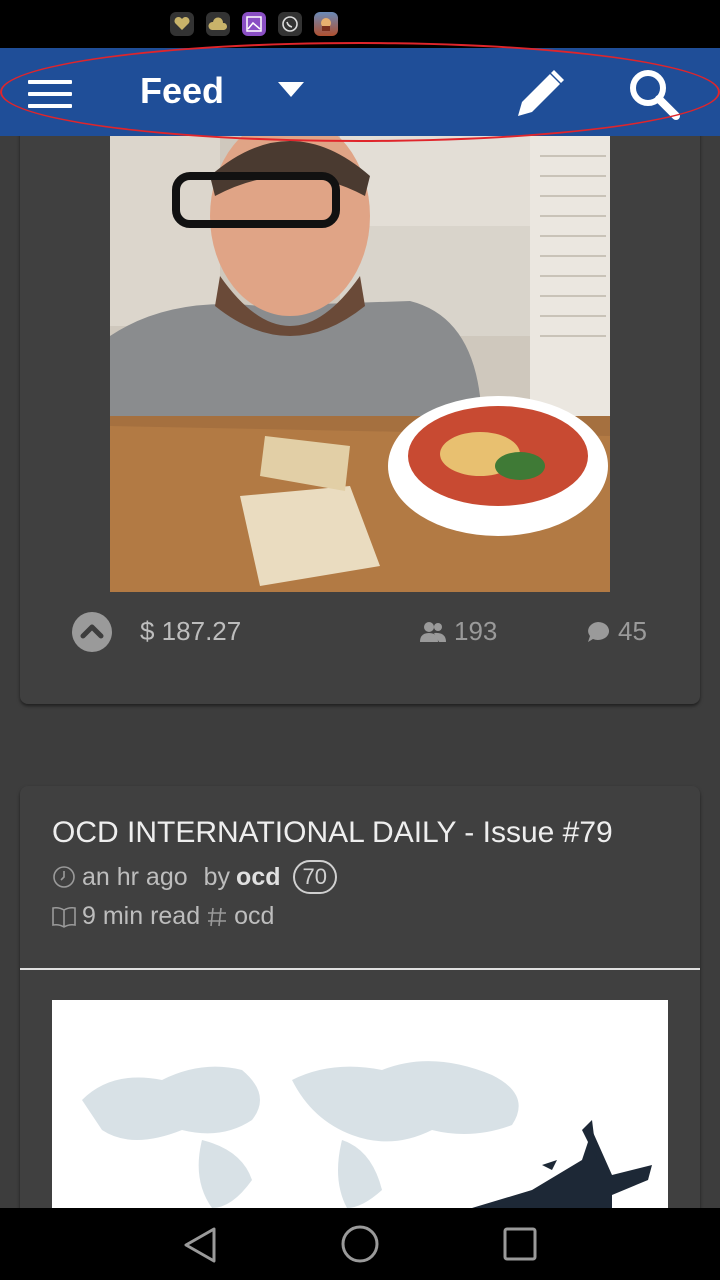 This screenshot has height=1280, width=720. Describe the element at coordinates (314, 877) in the screenshot. I see `reputation-badge: 70` at that location.